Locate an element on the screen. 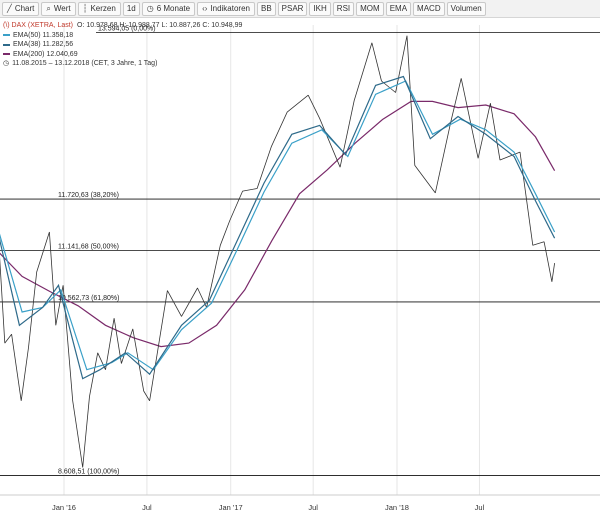 Image resolution: width=600 pixels, height=517 pixels. line-chart-icon: ╱ is located at coordinates (9, 8).